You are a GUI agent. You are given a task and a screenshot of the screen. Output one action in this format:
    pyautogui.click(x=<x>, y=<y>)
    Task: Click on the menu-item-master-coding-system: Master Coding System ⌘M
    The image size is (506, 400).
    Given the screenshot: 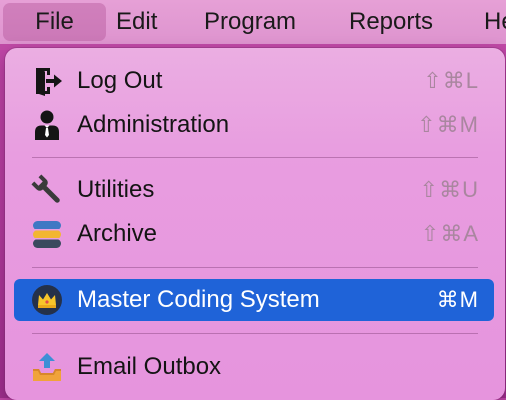 What is the action you would take?
    pyautogui.click(x=254, y=300)
    